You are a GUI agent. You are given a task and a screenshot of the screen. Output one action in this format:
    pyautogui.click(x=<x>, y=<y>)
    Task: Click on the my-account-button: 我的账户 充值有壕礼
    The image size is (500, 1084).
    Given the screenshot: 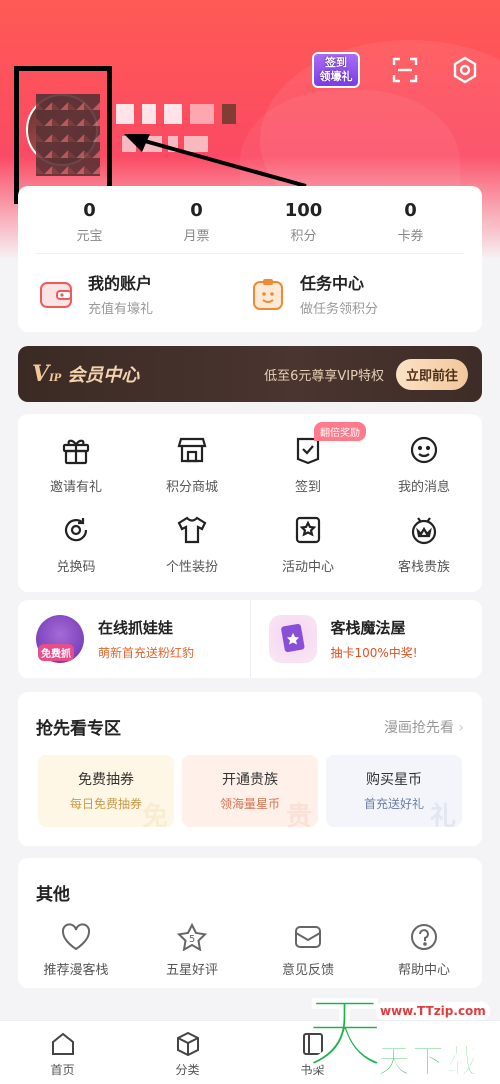 What is the action you would take?
    pyautogui.click(x=144, y=293)
    